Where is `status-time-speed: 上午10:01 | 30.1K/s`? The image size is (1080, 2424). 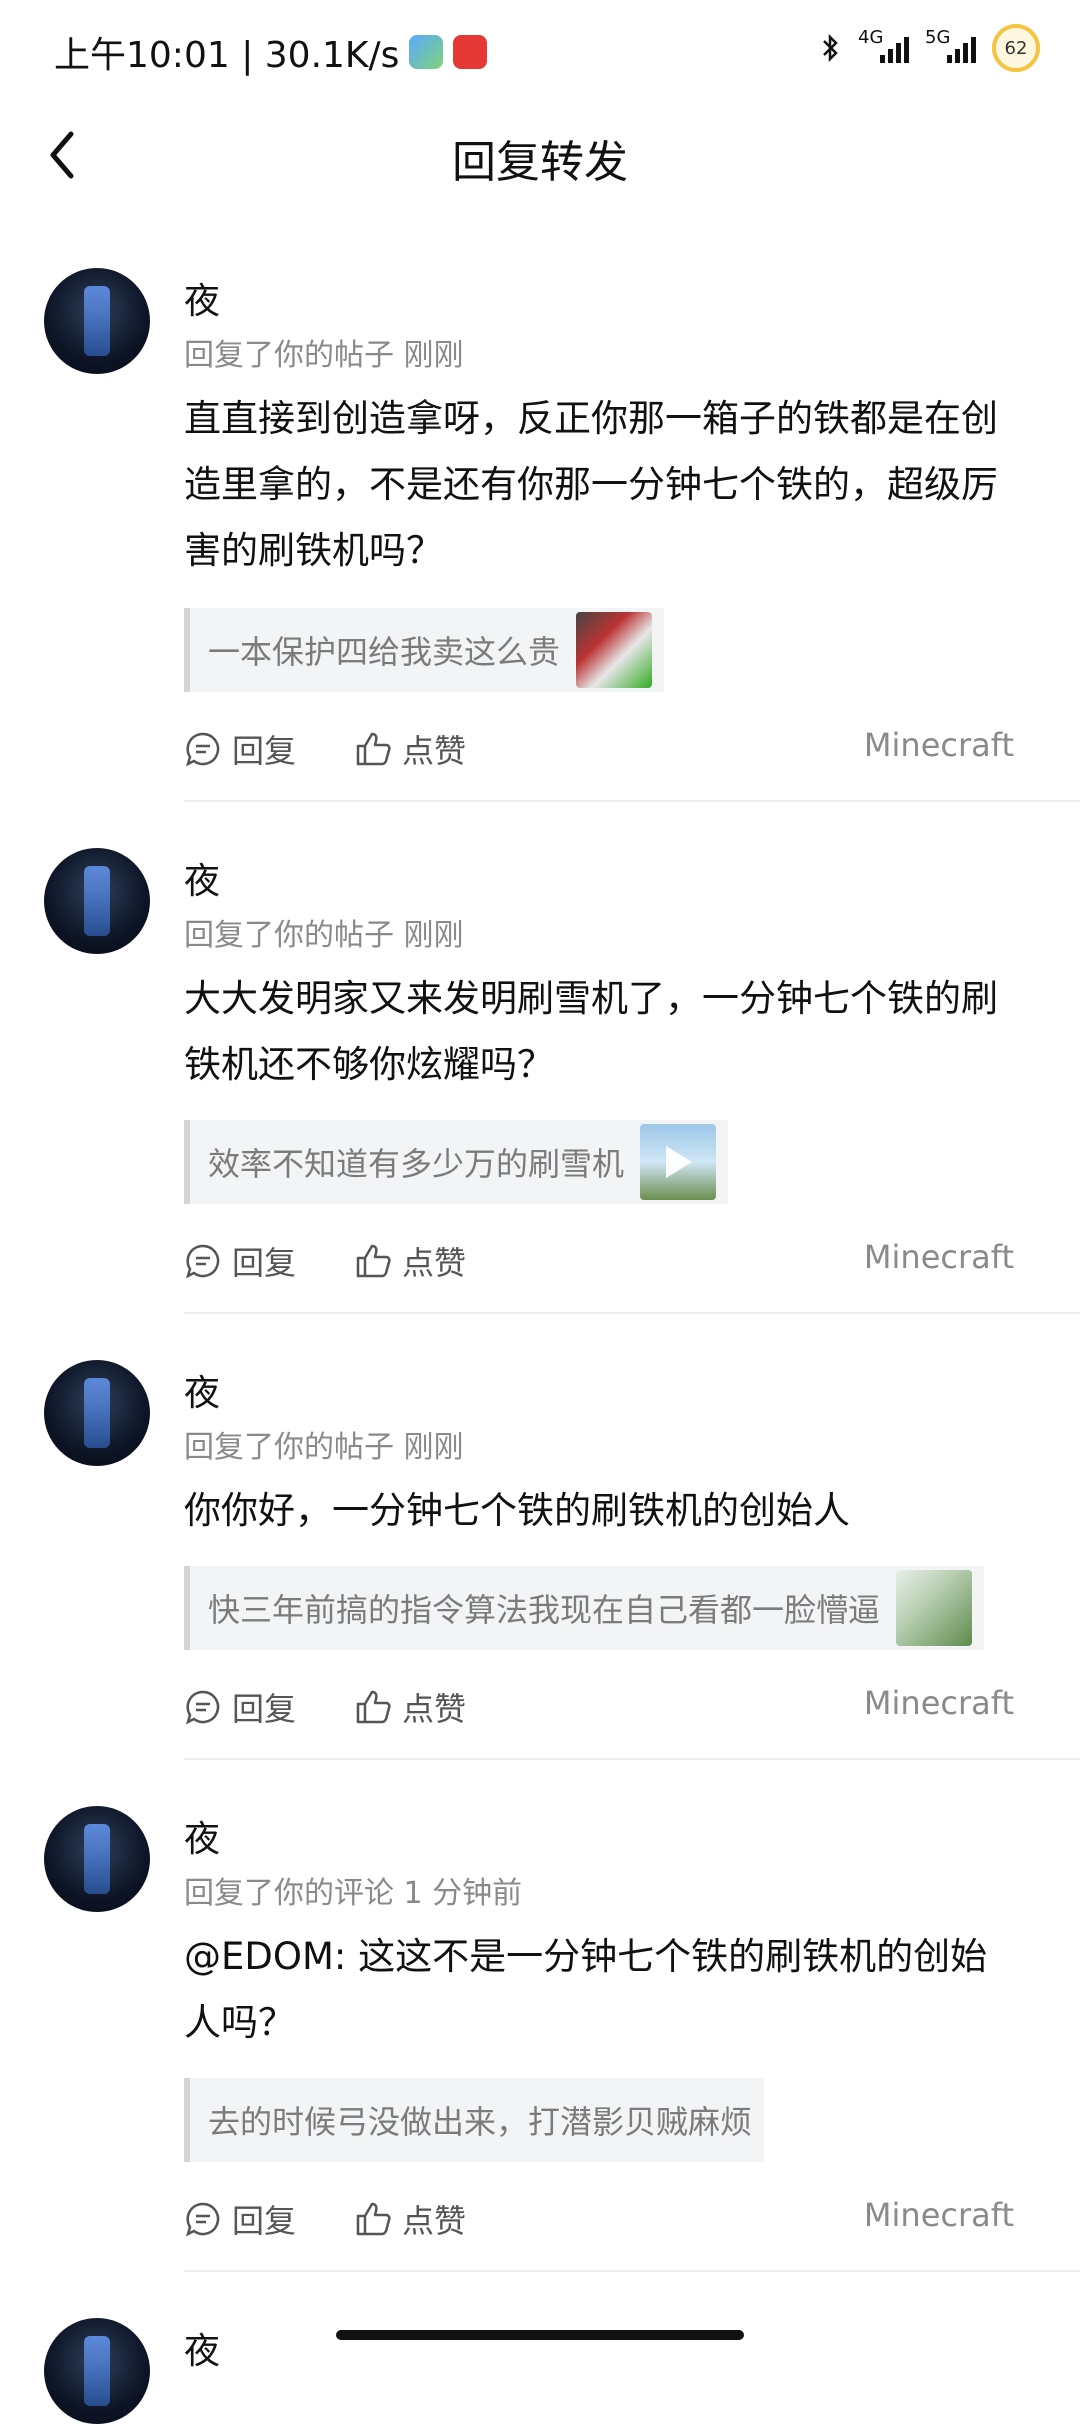
status-time-speed: 上午10:01 | 30.1K/s is located at coordinates (227, 55).